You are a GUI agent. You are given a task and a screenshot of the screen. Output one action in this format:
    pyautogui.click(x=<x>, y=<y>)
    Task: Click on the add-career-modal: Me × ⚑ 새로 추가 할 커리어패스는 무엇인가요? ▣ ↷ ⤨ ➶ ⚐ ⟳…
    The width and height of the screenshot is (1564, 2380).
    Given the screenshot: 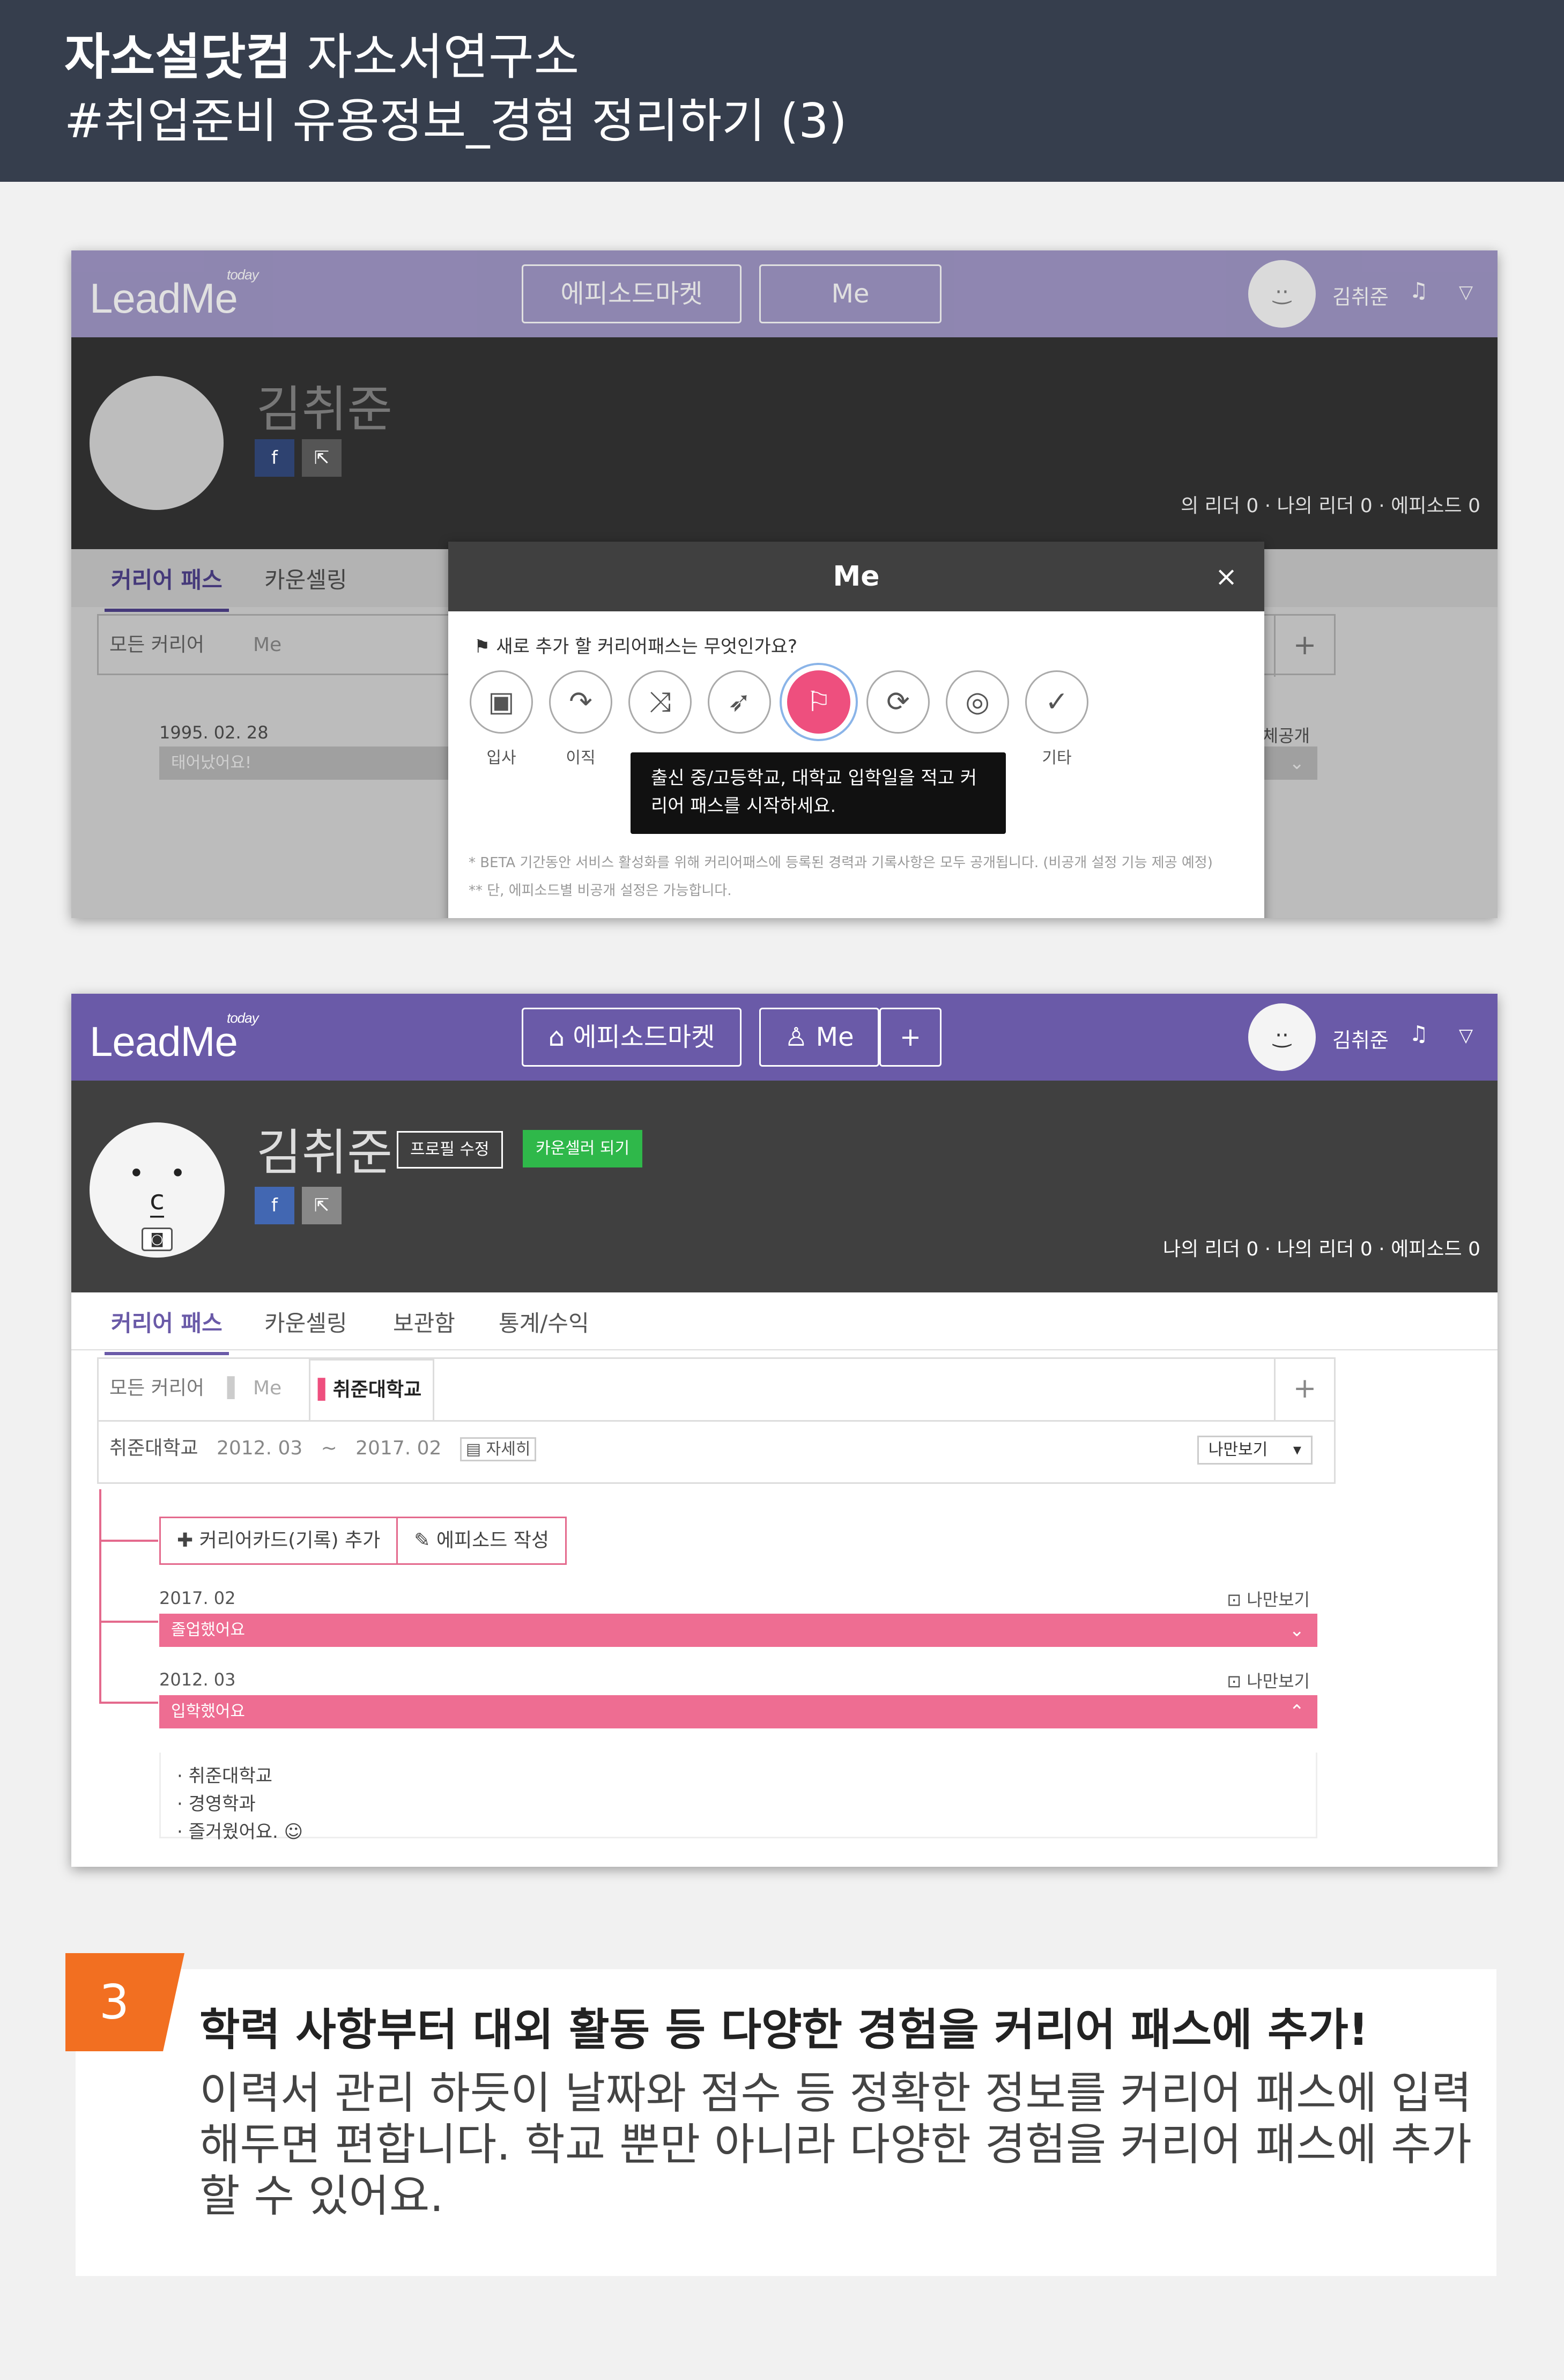 What is the action you would take?
    pyautogui.click(x=856, y=730)
    